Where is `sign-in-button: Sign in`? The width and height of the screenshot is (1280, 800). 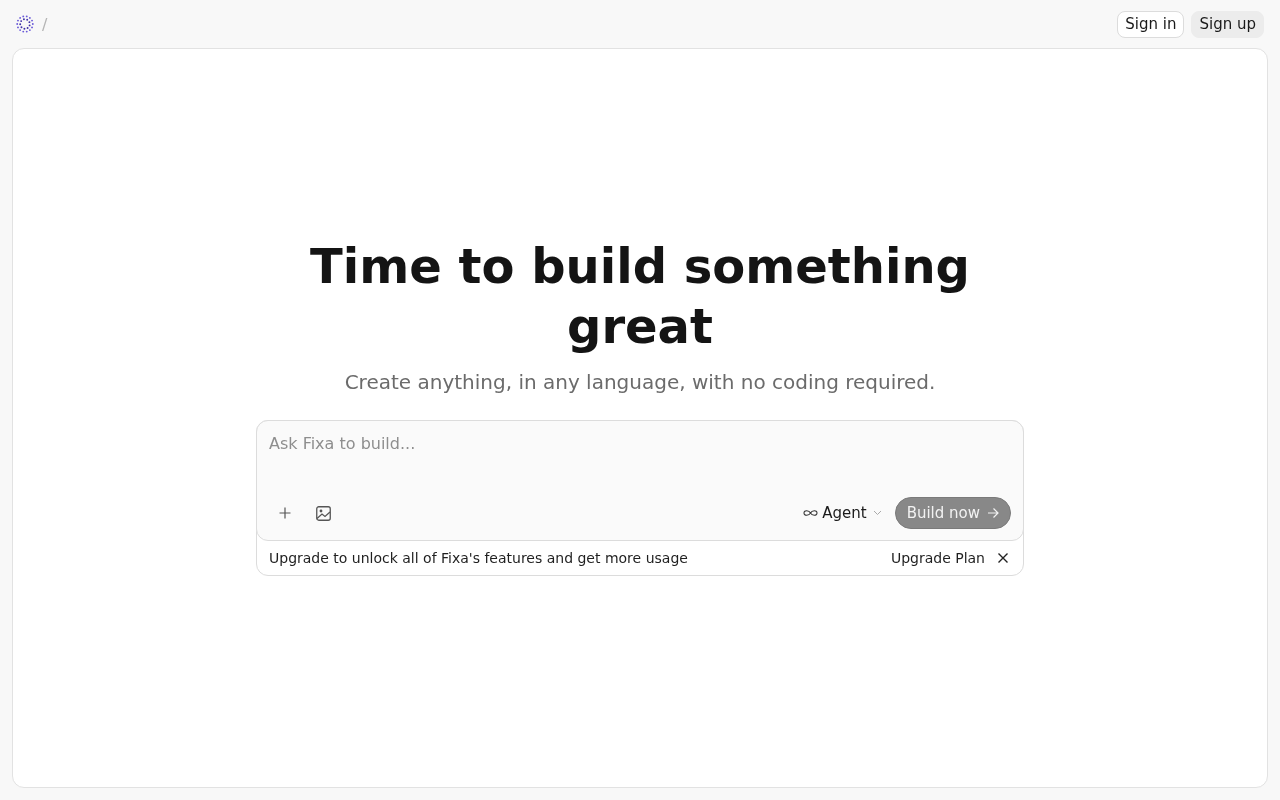
sign-in-button: Sign in is located at coordinates (1151, 24).